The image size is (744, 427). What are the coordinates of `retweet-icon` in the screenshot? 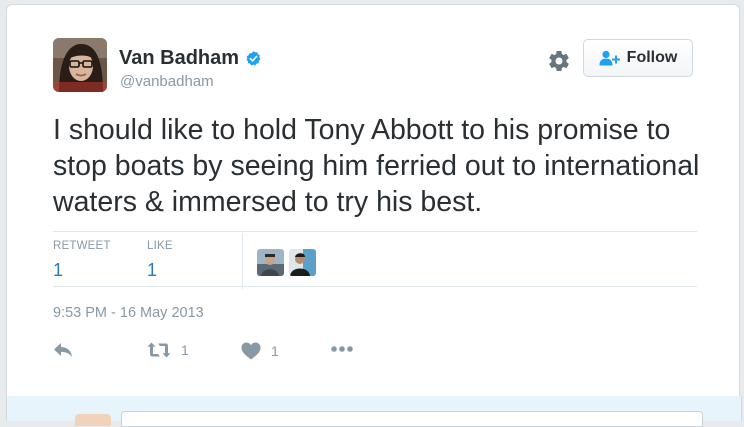 It's located at (159, 350).